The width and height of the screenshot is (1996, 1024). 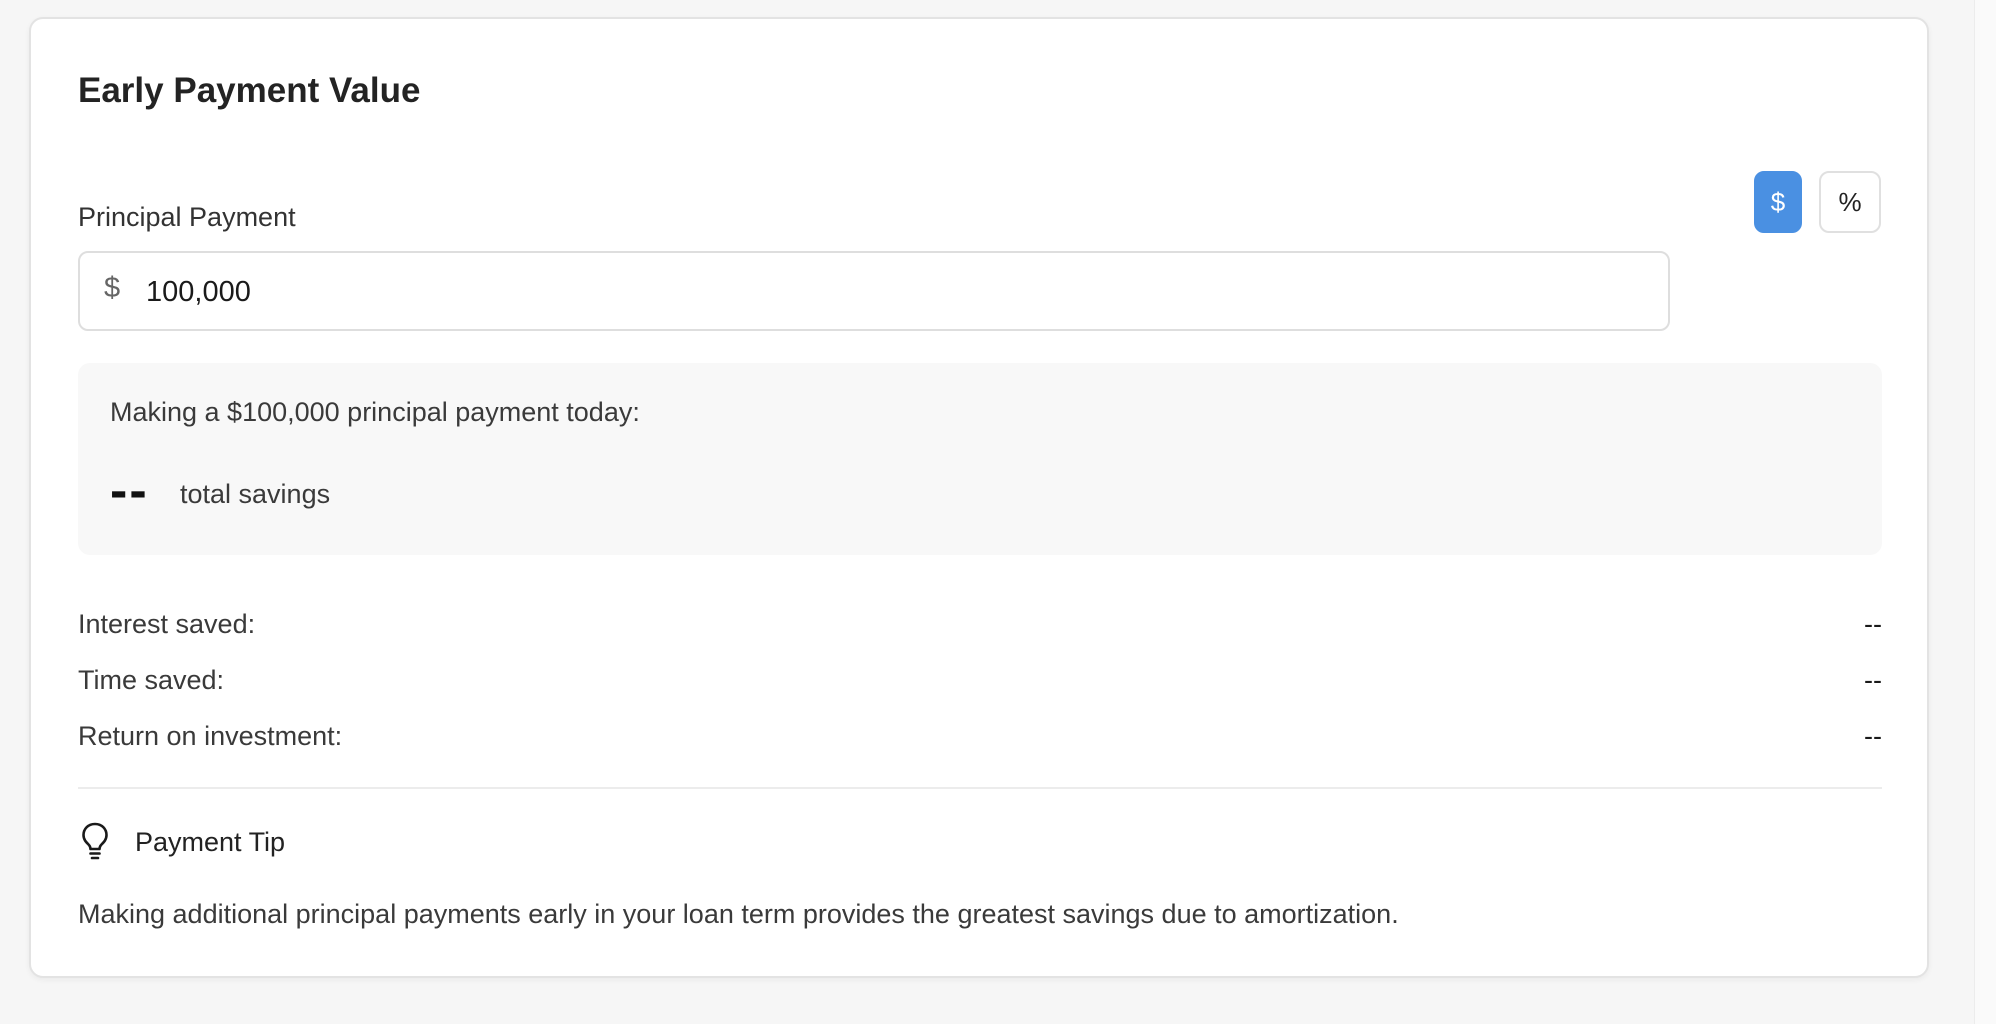 What do you see at coordinates (129, 491) in the screenshot?
I see `total-savings-value: --` at bounding box center [129, 491].